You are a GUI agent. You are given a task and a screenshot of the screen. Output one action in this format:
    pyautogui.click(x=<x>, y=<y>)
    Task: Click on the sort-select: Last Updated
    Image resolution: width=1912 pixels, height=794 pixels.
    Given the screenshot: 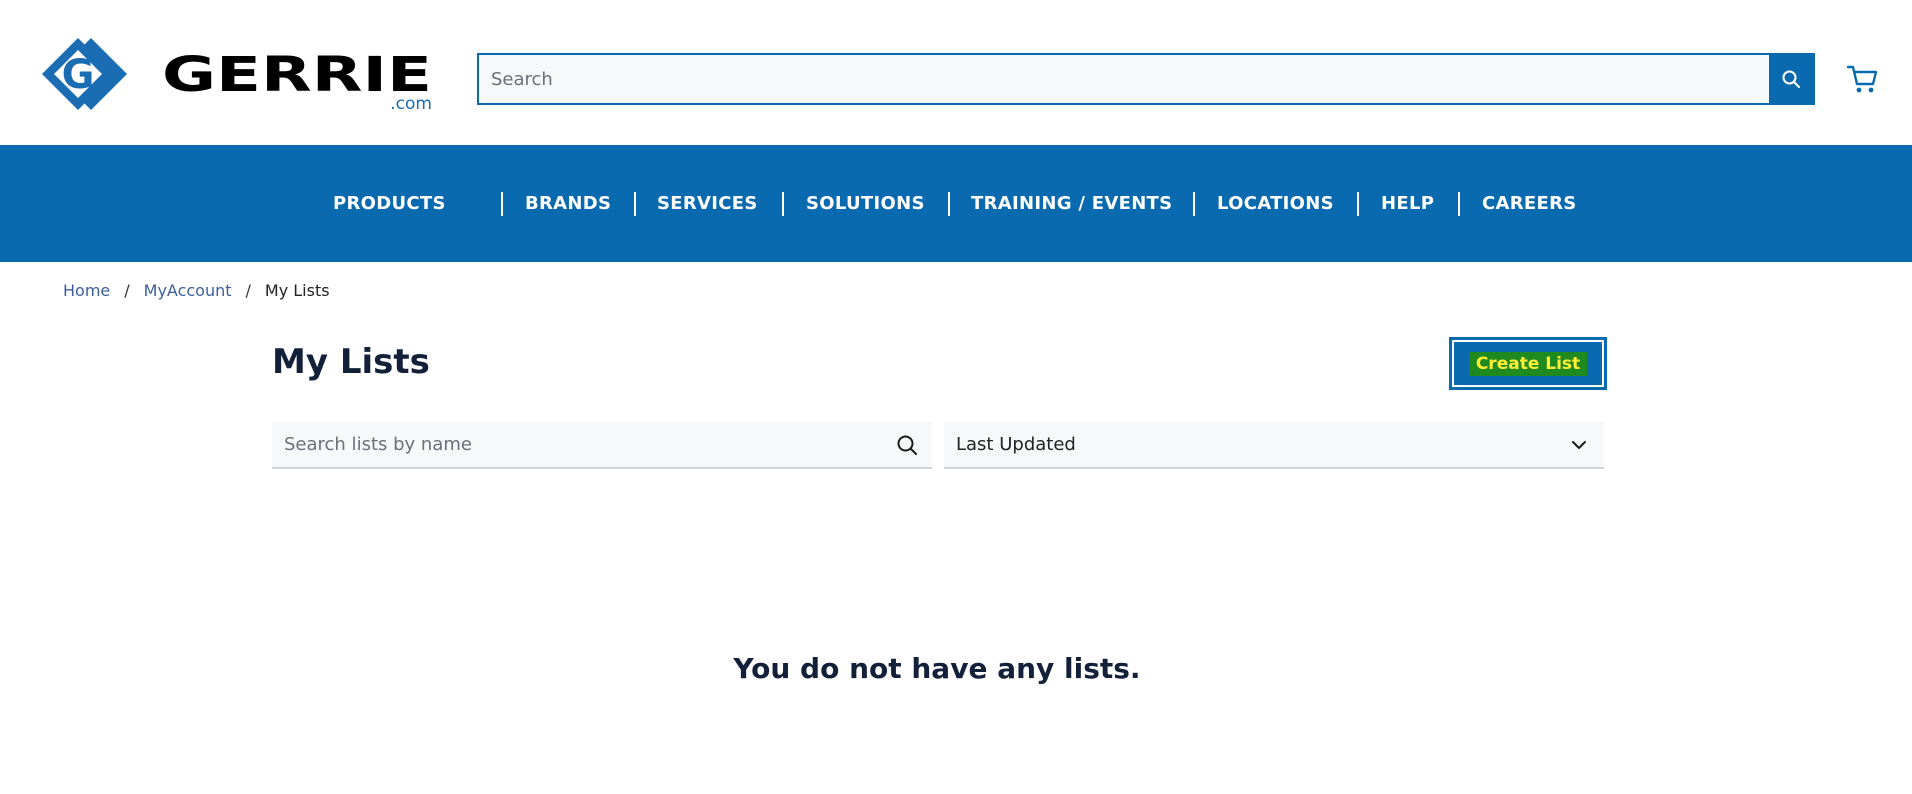 What is the action you would take?
    pyautogui.click(x=1274, y=445)
    